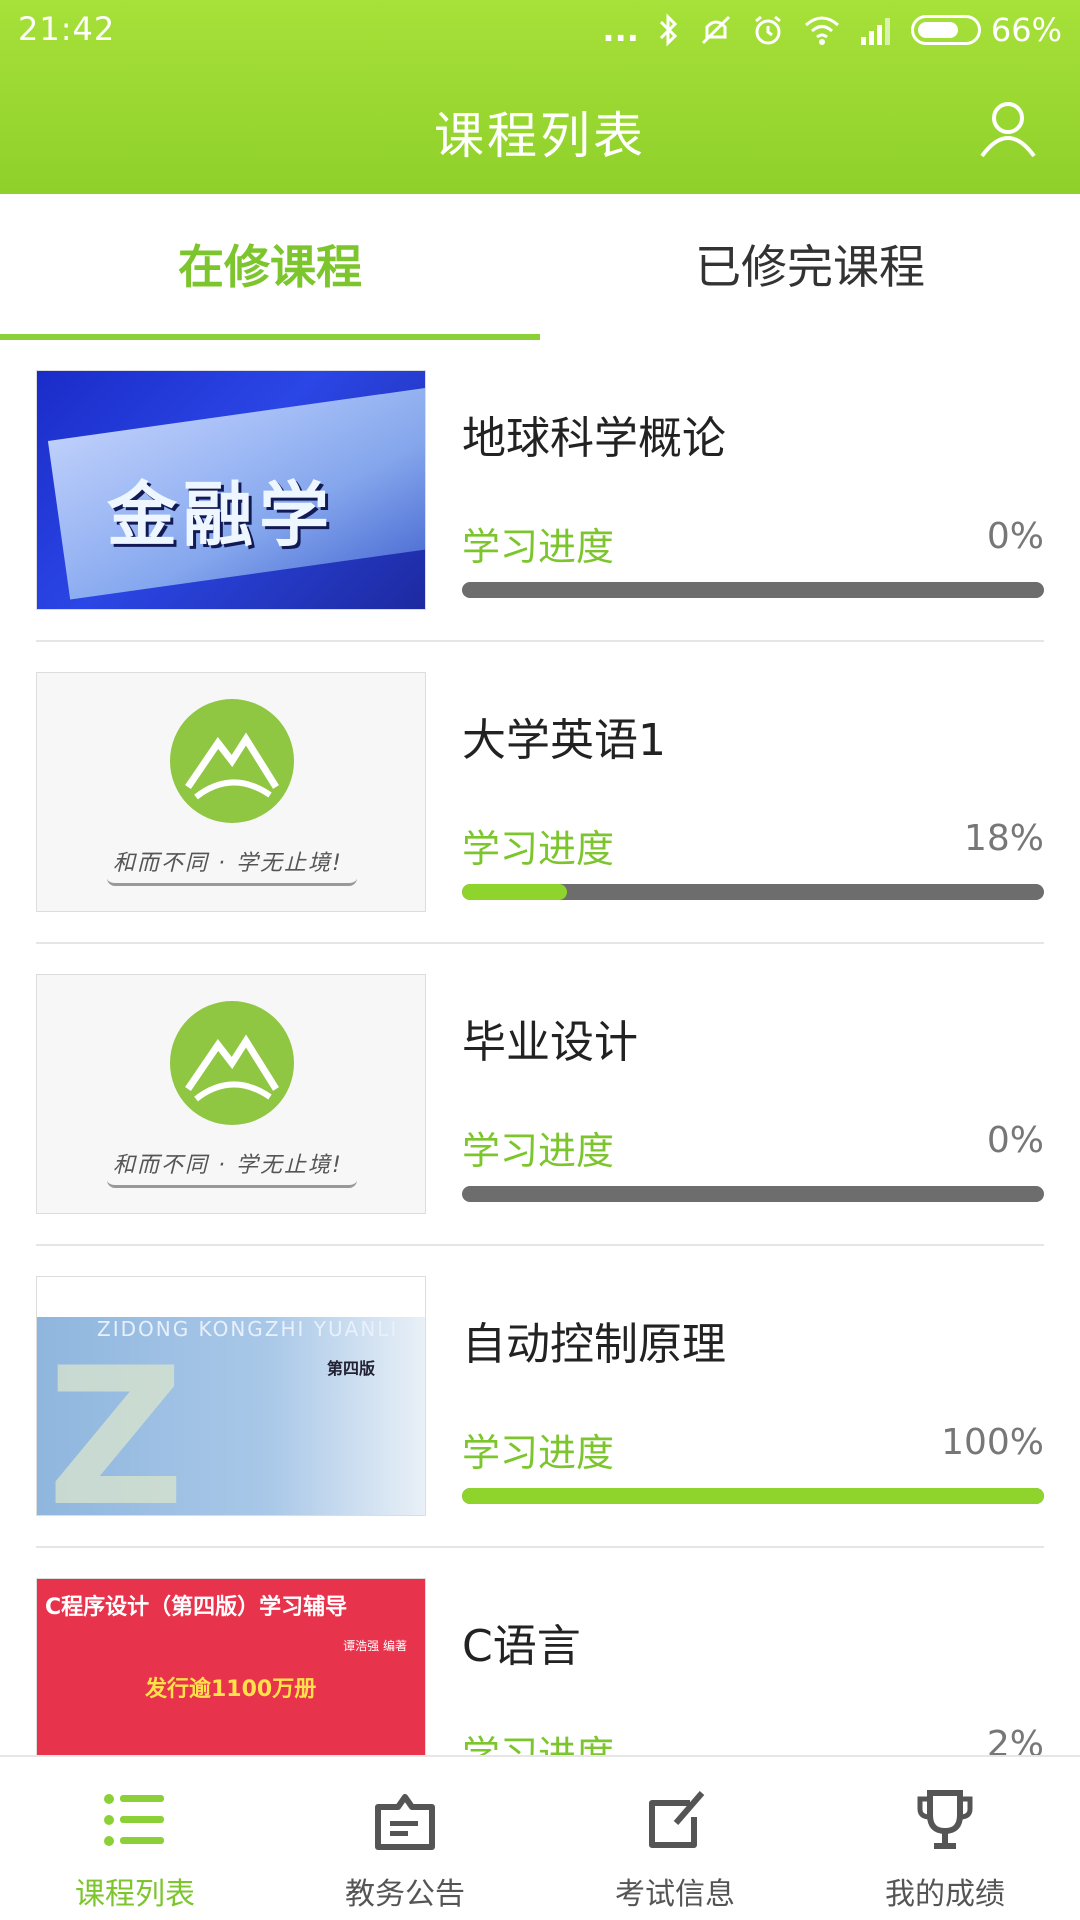  I want to click on course-name: 大学英语1, so click(564, 740).